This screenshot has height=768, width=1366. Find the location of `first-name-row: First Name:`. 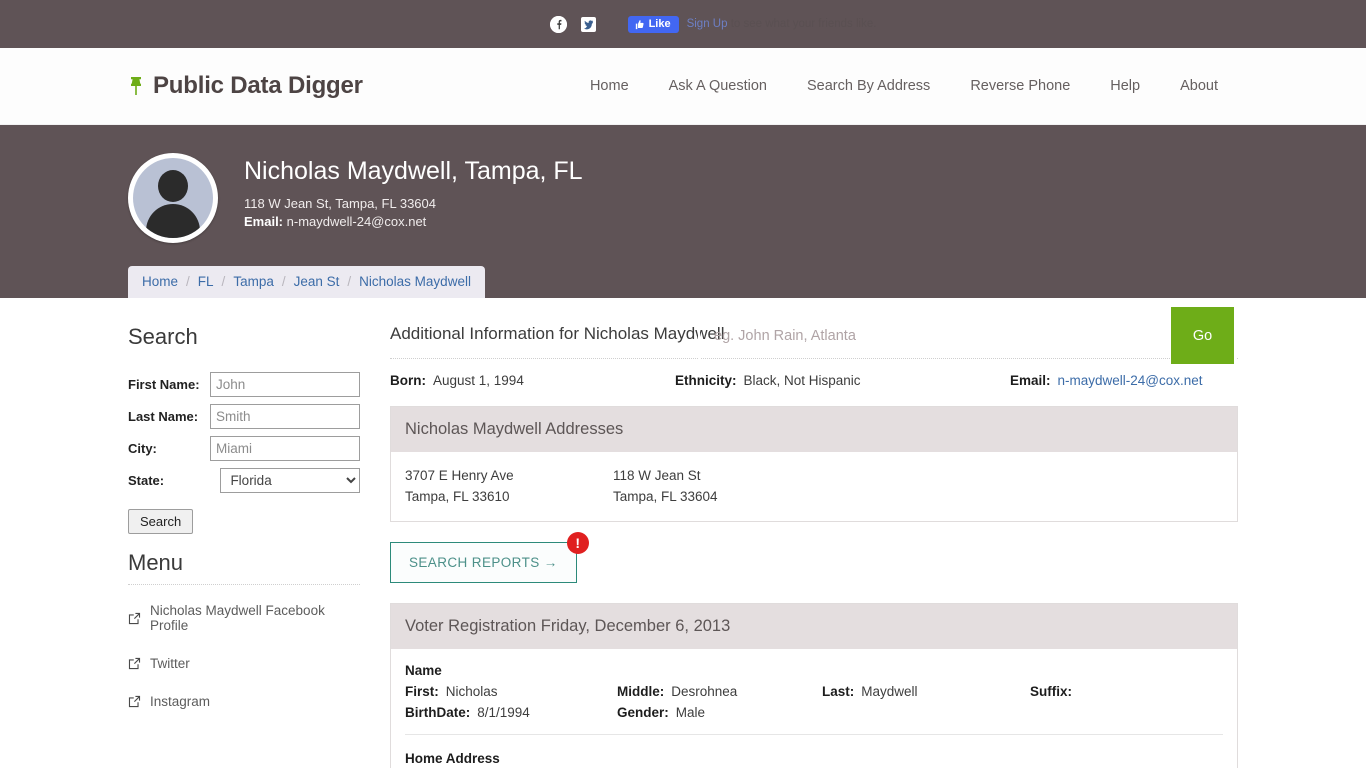

first-name-row: First Name: is located at coordinates (244, 384).